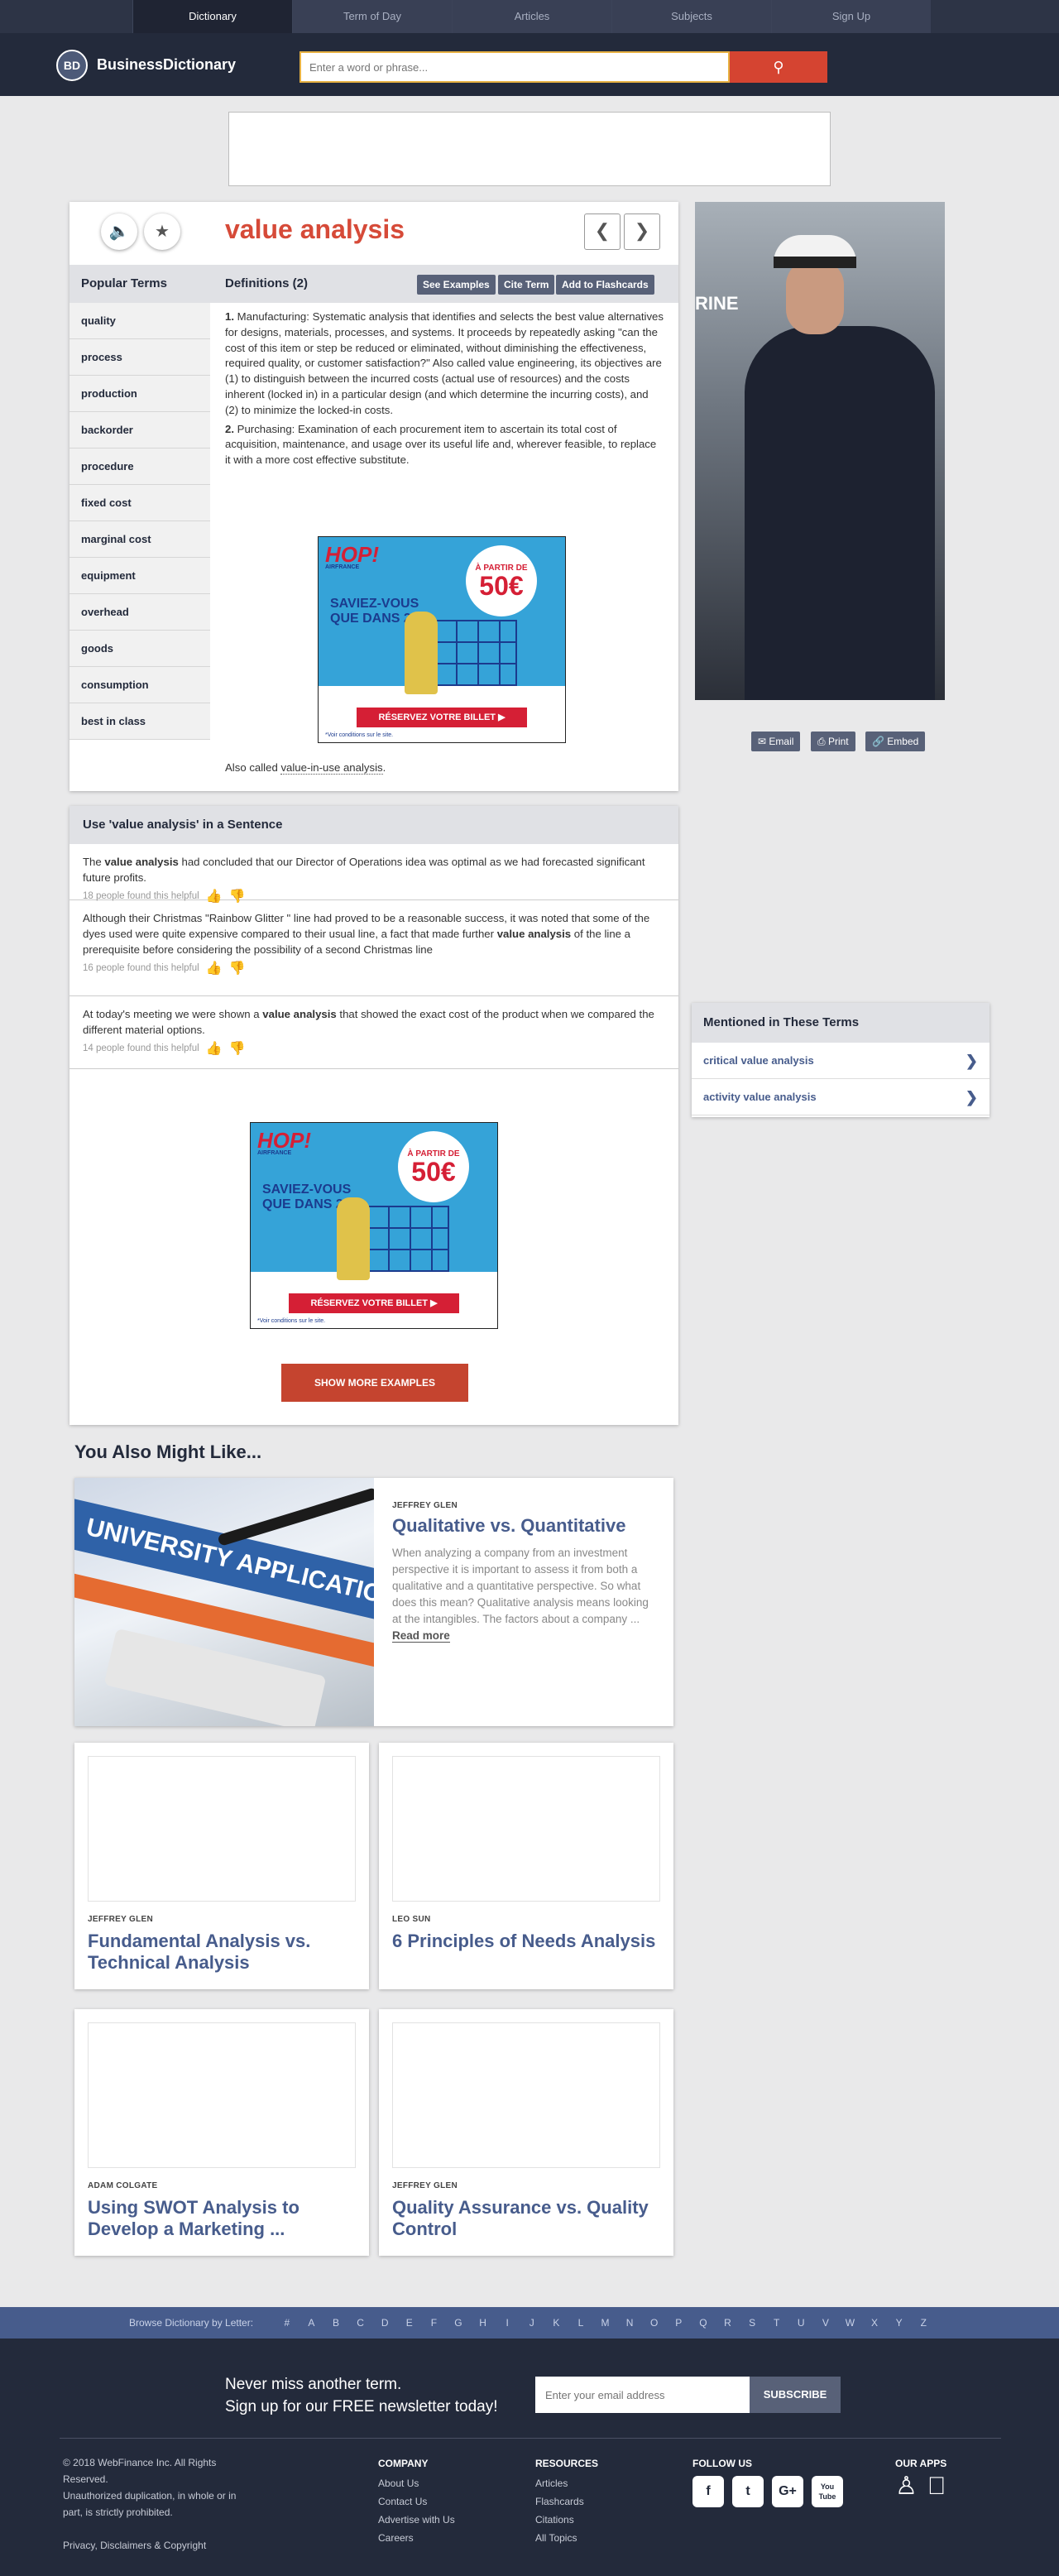  I want to click on search-button: ⚲, so click(778, 67).